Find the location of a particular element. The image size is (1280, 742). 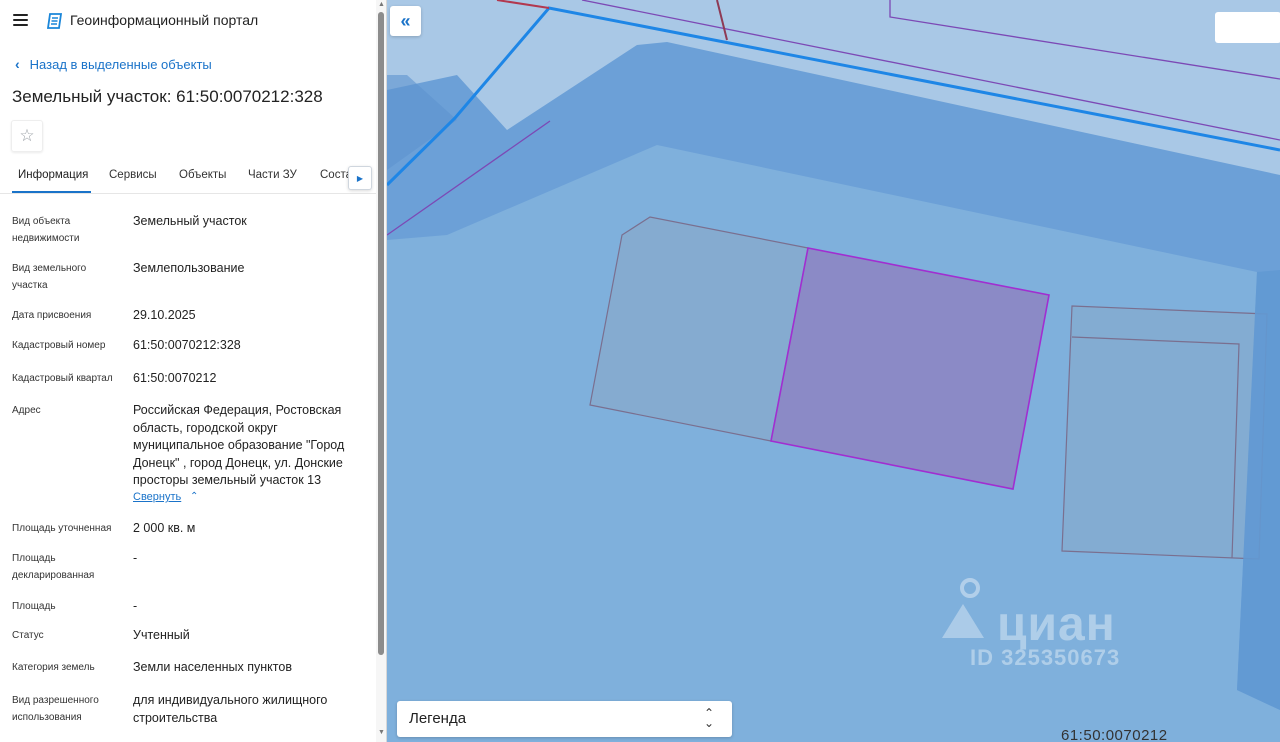

info-value: 61:50:0070212 is located at coordinates (175, 378).